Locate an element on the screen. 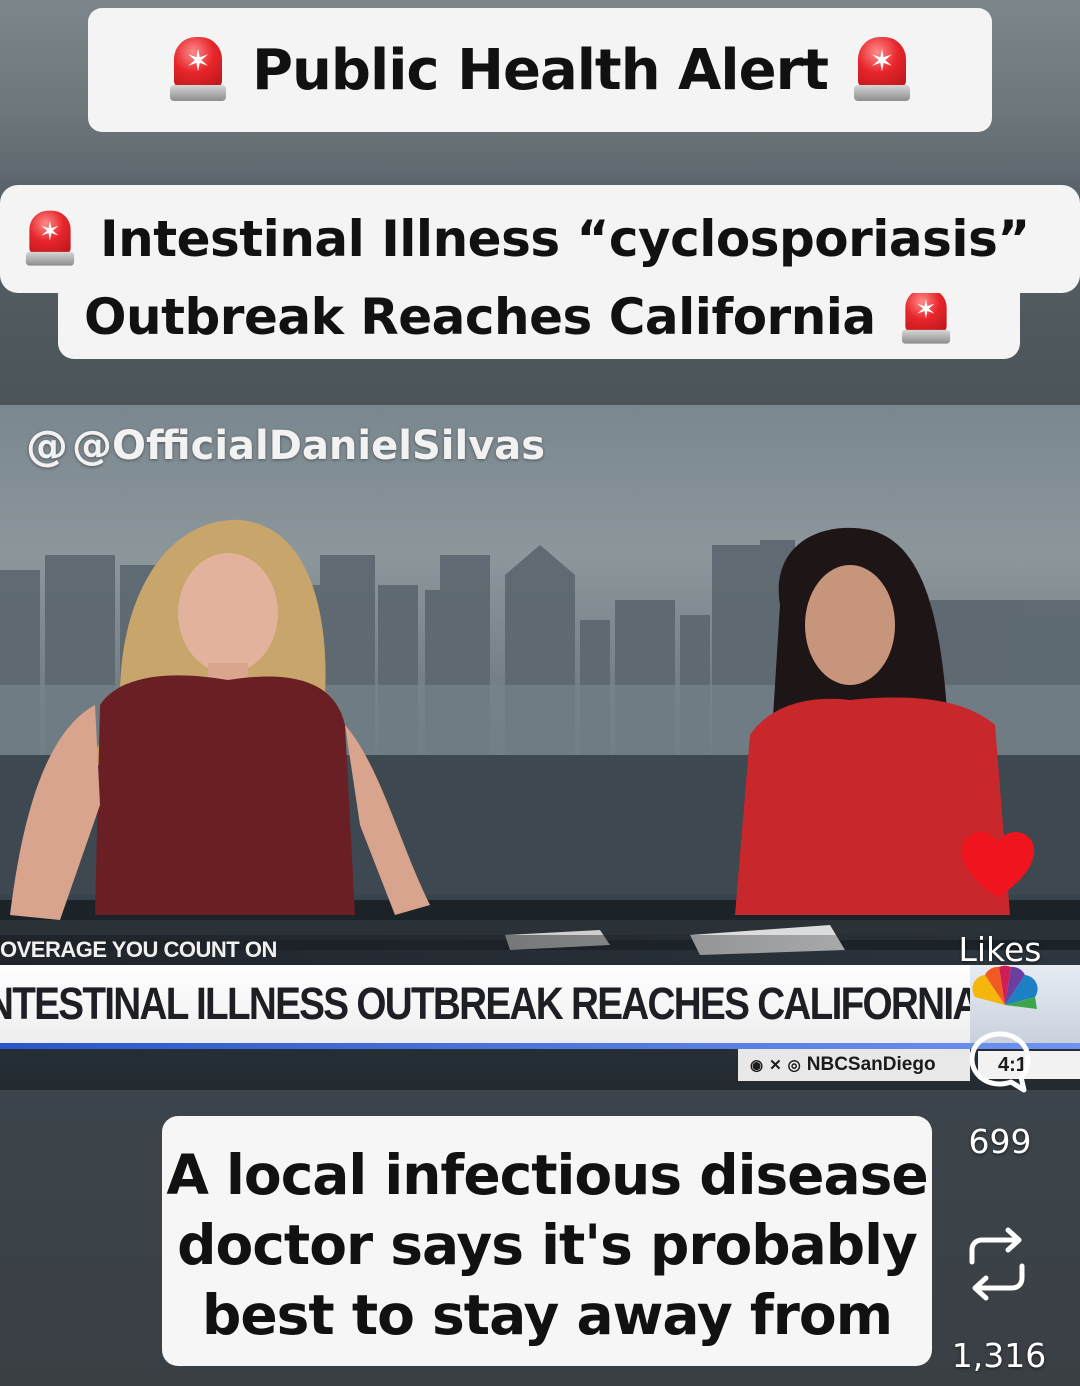 The height and width of the screenshot is (1386, 1080). facebook-icon: ◉ is located at coordinates (757, 1065).